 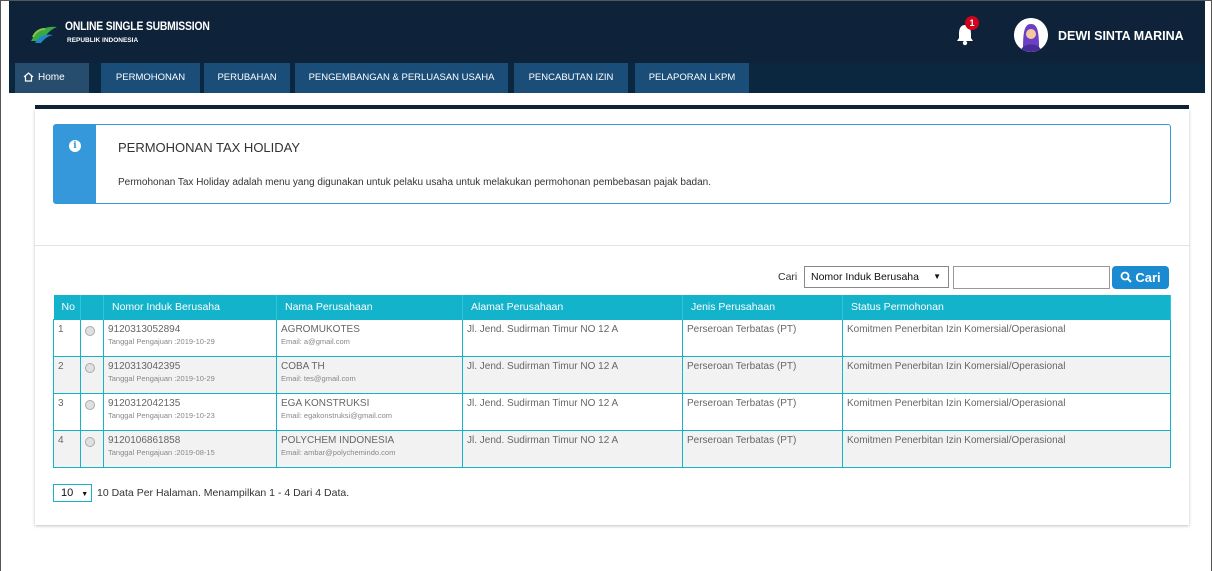 I want to click on info-icon: i, so click(x=75, y=146).